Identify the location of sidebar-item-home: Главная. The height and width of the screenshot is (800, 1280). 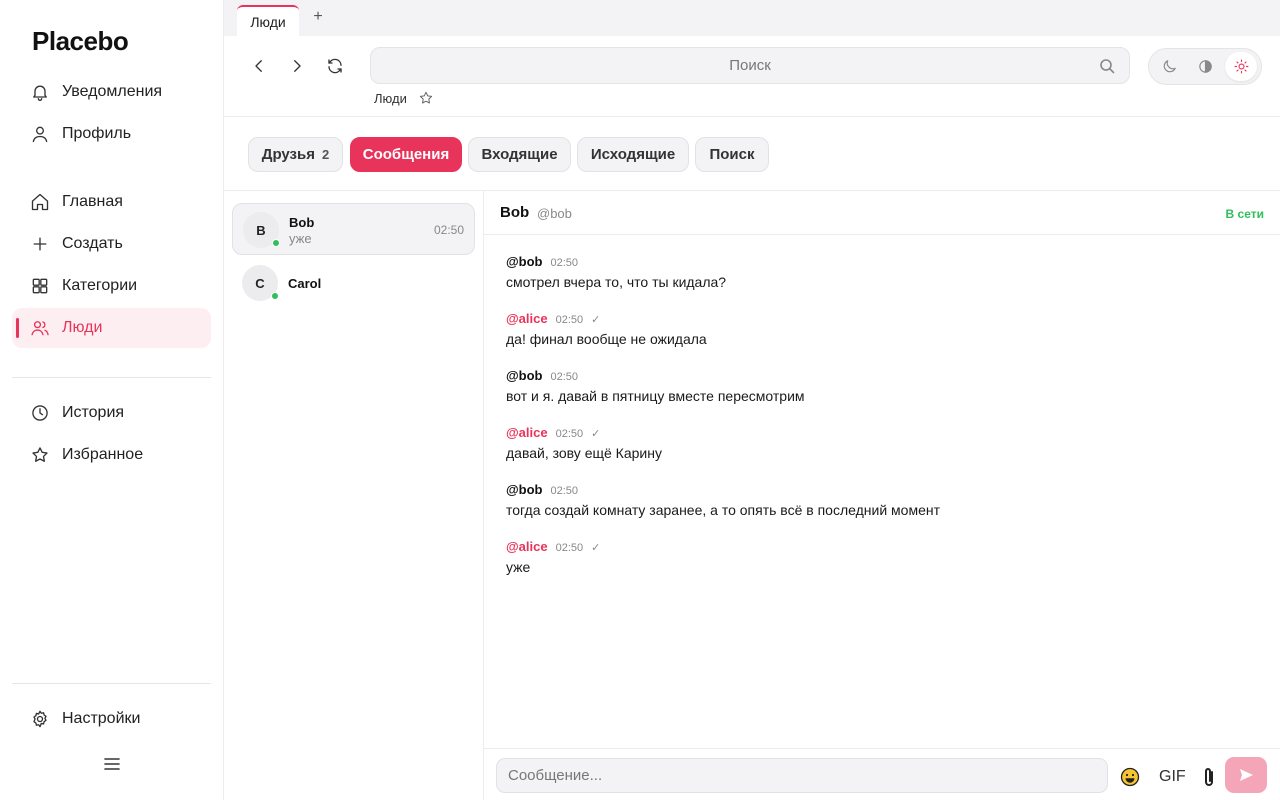
(111, 202).